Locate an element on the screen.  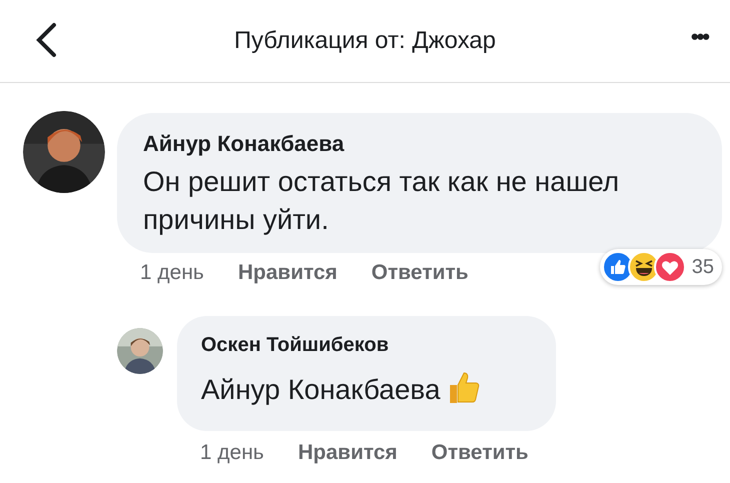
comment-text: Айнур Конакбаева is located at coordinates (366, 389).